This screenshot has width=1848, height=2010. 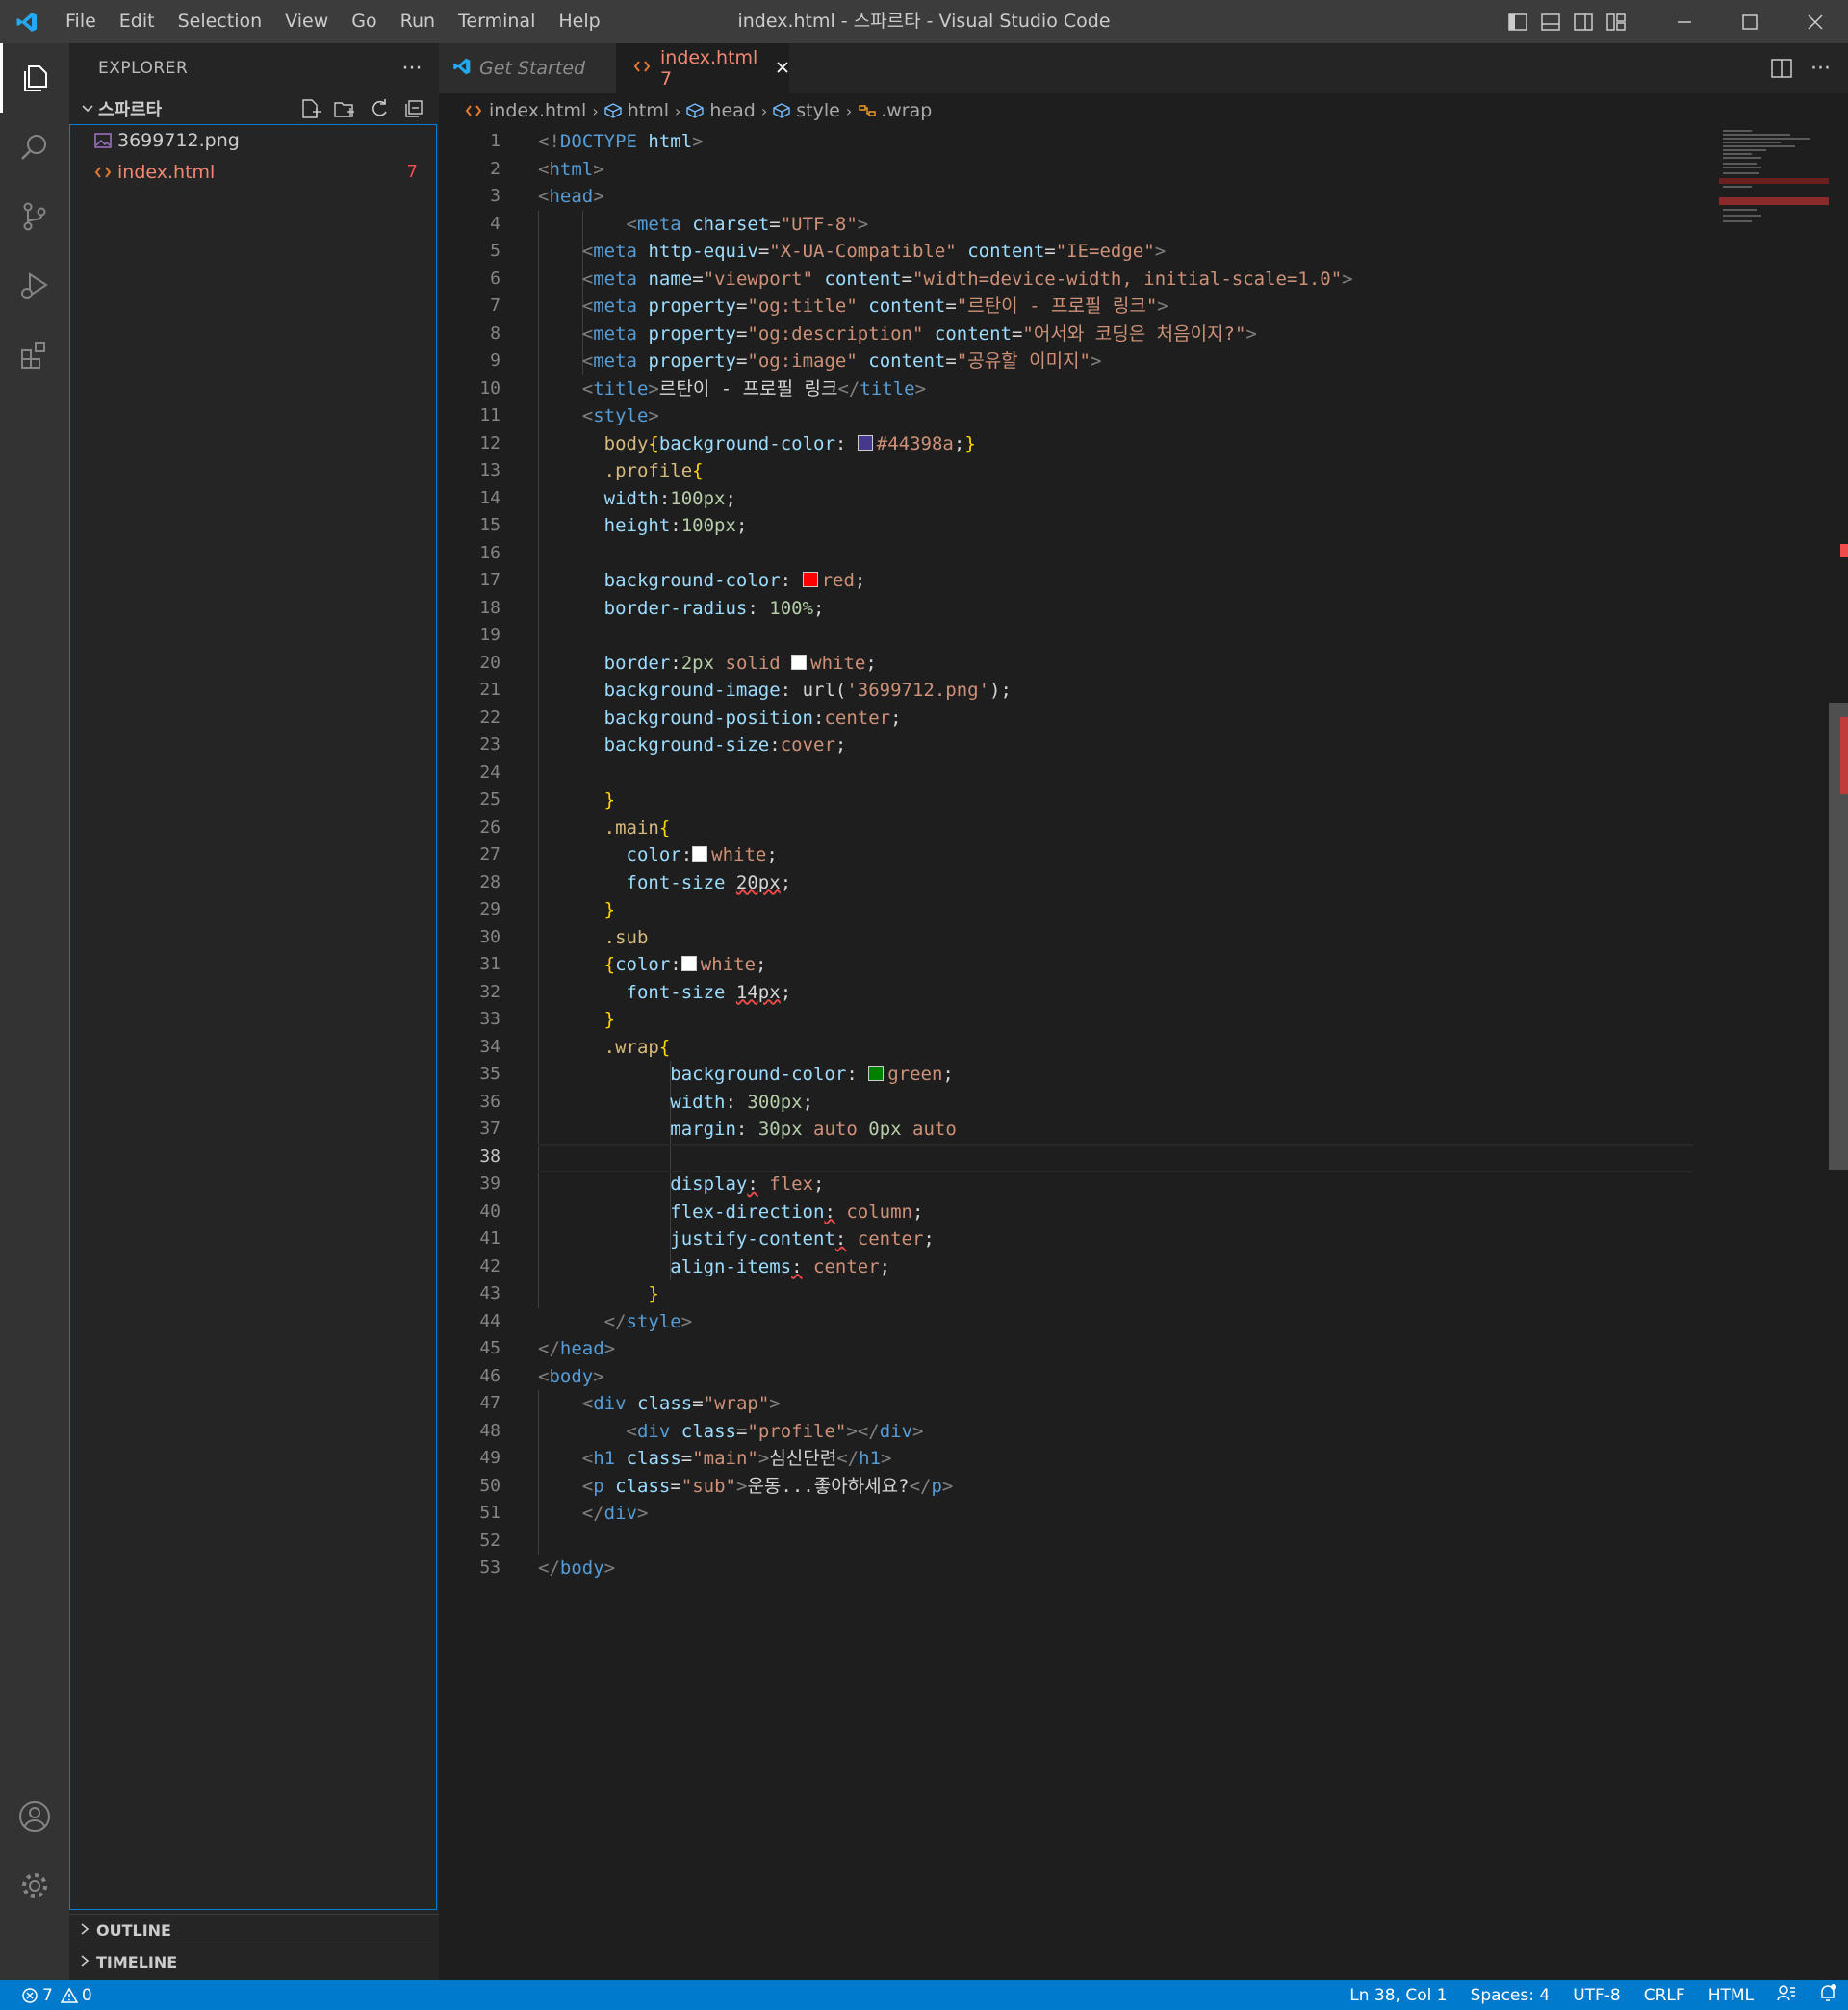 I want to click on code-line: 46 <body>, so click(x=1134, y=1377).